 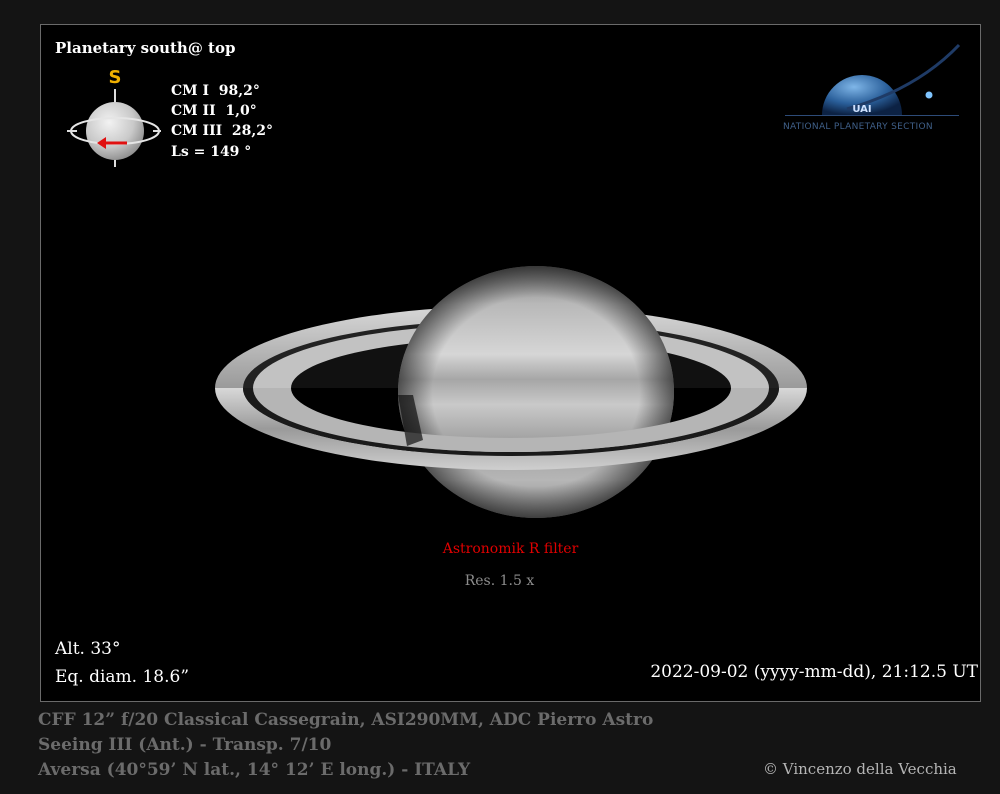 What do you see at coordinates (860, 769) in the screenshot?
I see `credit-label: © Vincenzo della Vecchia` at bounding box center [860, 769].